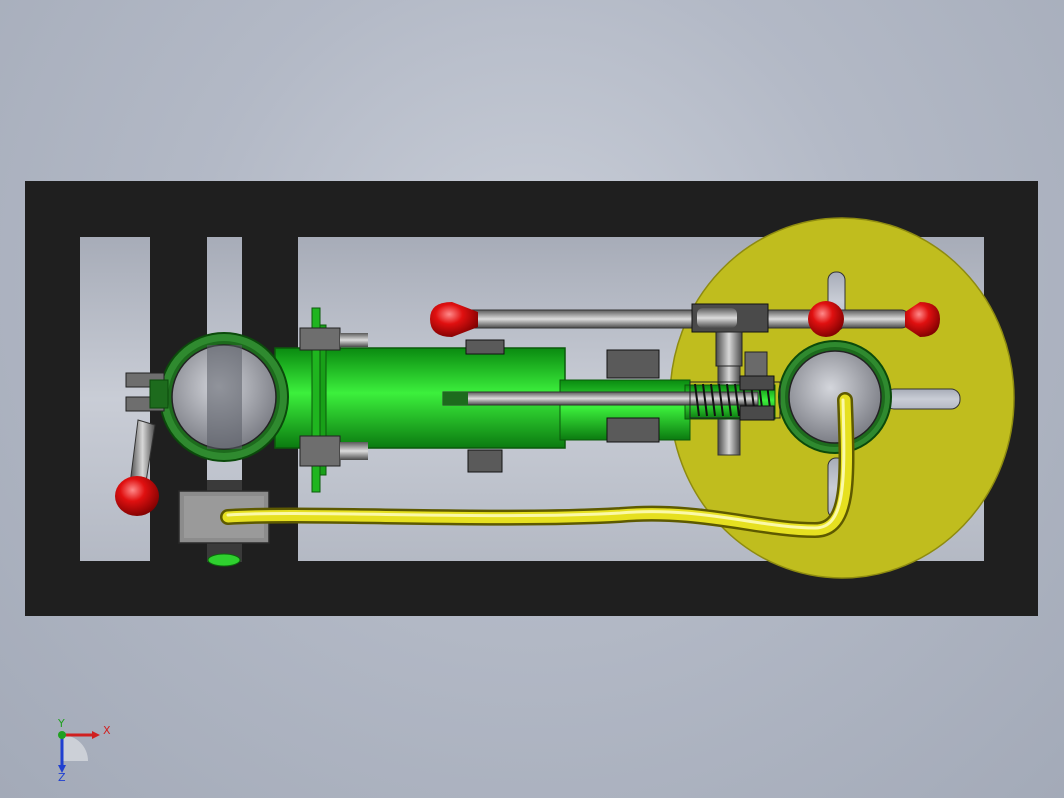  I want to click on piston-rod, so click(600, 398).